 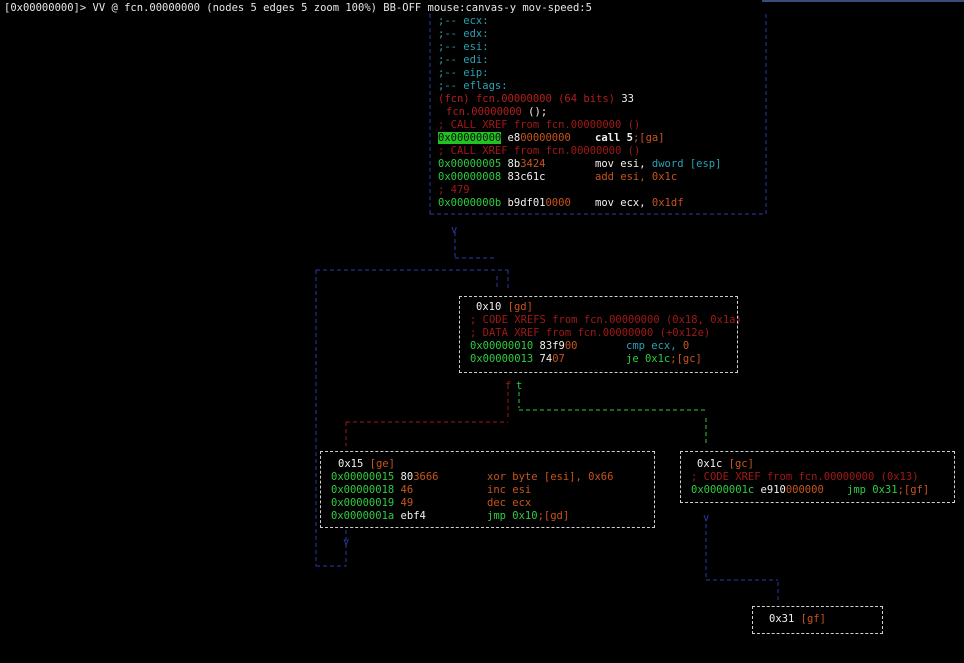 What do you see at coordinates (630, 138) in the screenshot?
I see `instruction-op: call 5;[ga]` at bounding box center [630, 138].